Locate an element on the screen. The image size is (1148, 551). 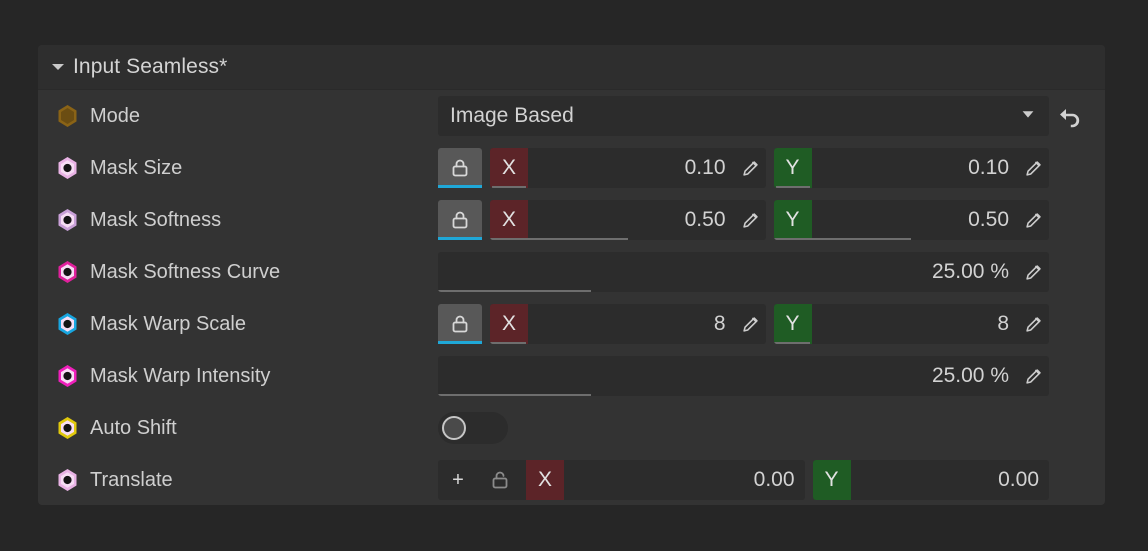
translate-field-group: + X 0.00 Y 0.00 is located at coordinates (765, 480).